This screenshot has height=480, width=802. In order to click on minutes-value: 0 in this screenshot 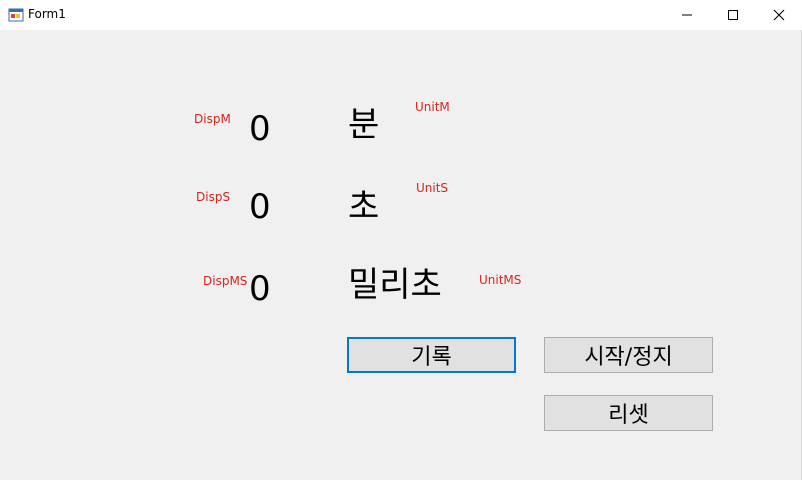, I will do `click(260, 129)`.